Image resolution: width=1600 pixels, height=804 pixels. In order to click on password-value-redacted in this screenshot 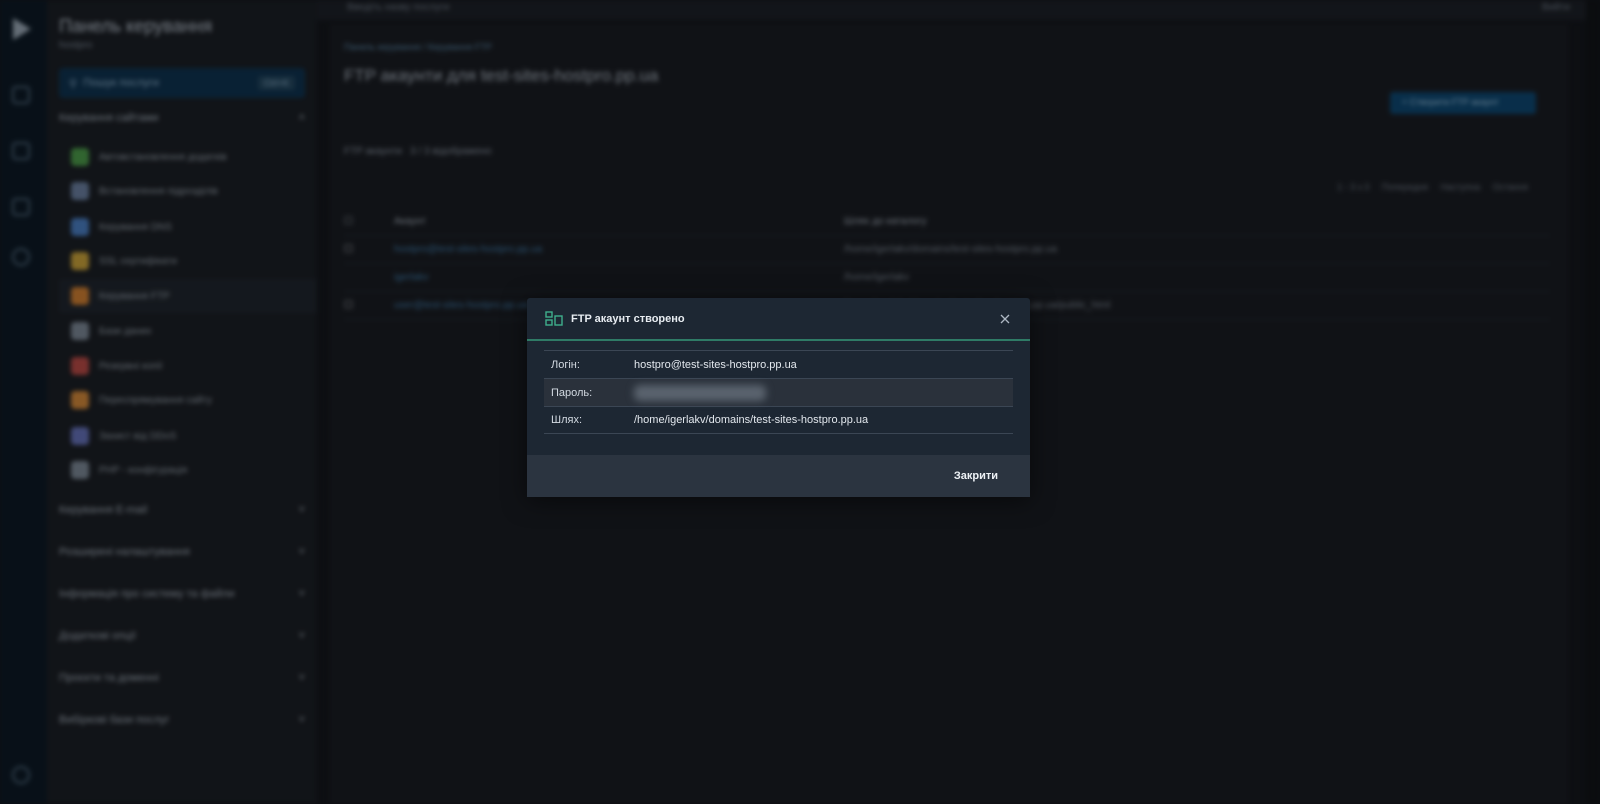, I will do `click(700, 392)`.